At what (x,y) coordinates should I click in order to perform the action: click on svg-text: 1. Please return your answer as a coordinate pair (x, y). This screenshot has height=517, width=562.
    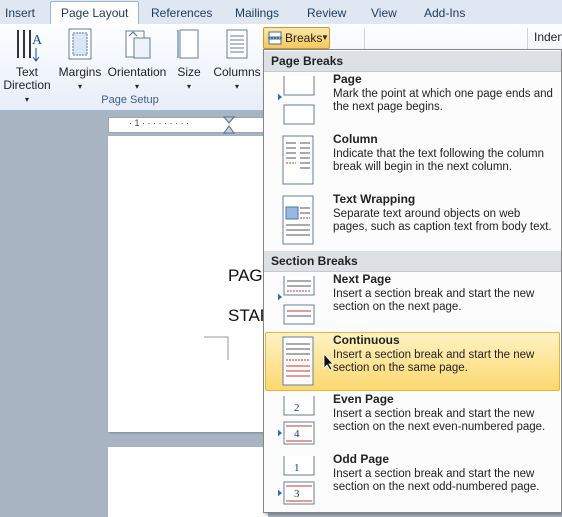
    Looking at the image, I should click on (297, 468).